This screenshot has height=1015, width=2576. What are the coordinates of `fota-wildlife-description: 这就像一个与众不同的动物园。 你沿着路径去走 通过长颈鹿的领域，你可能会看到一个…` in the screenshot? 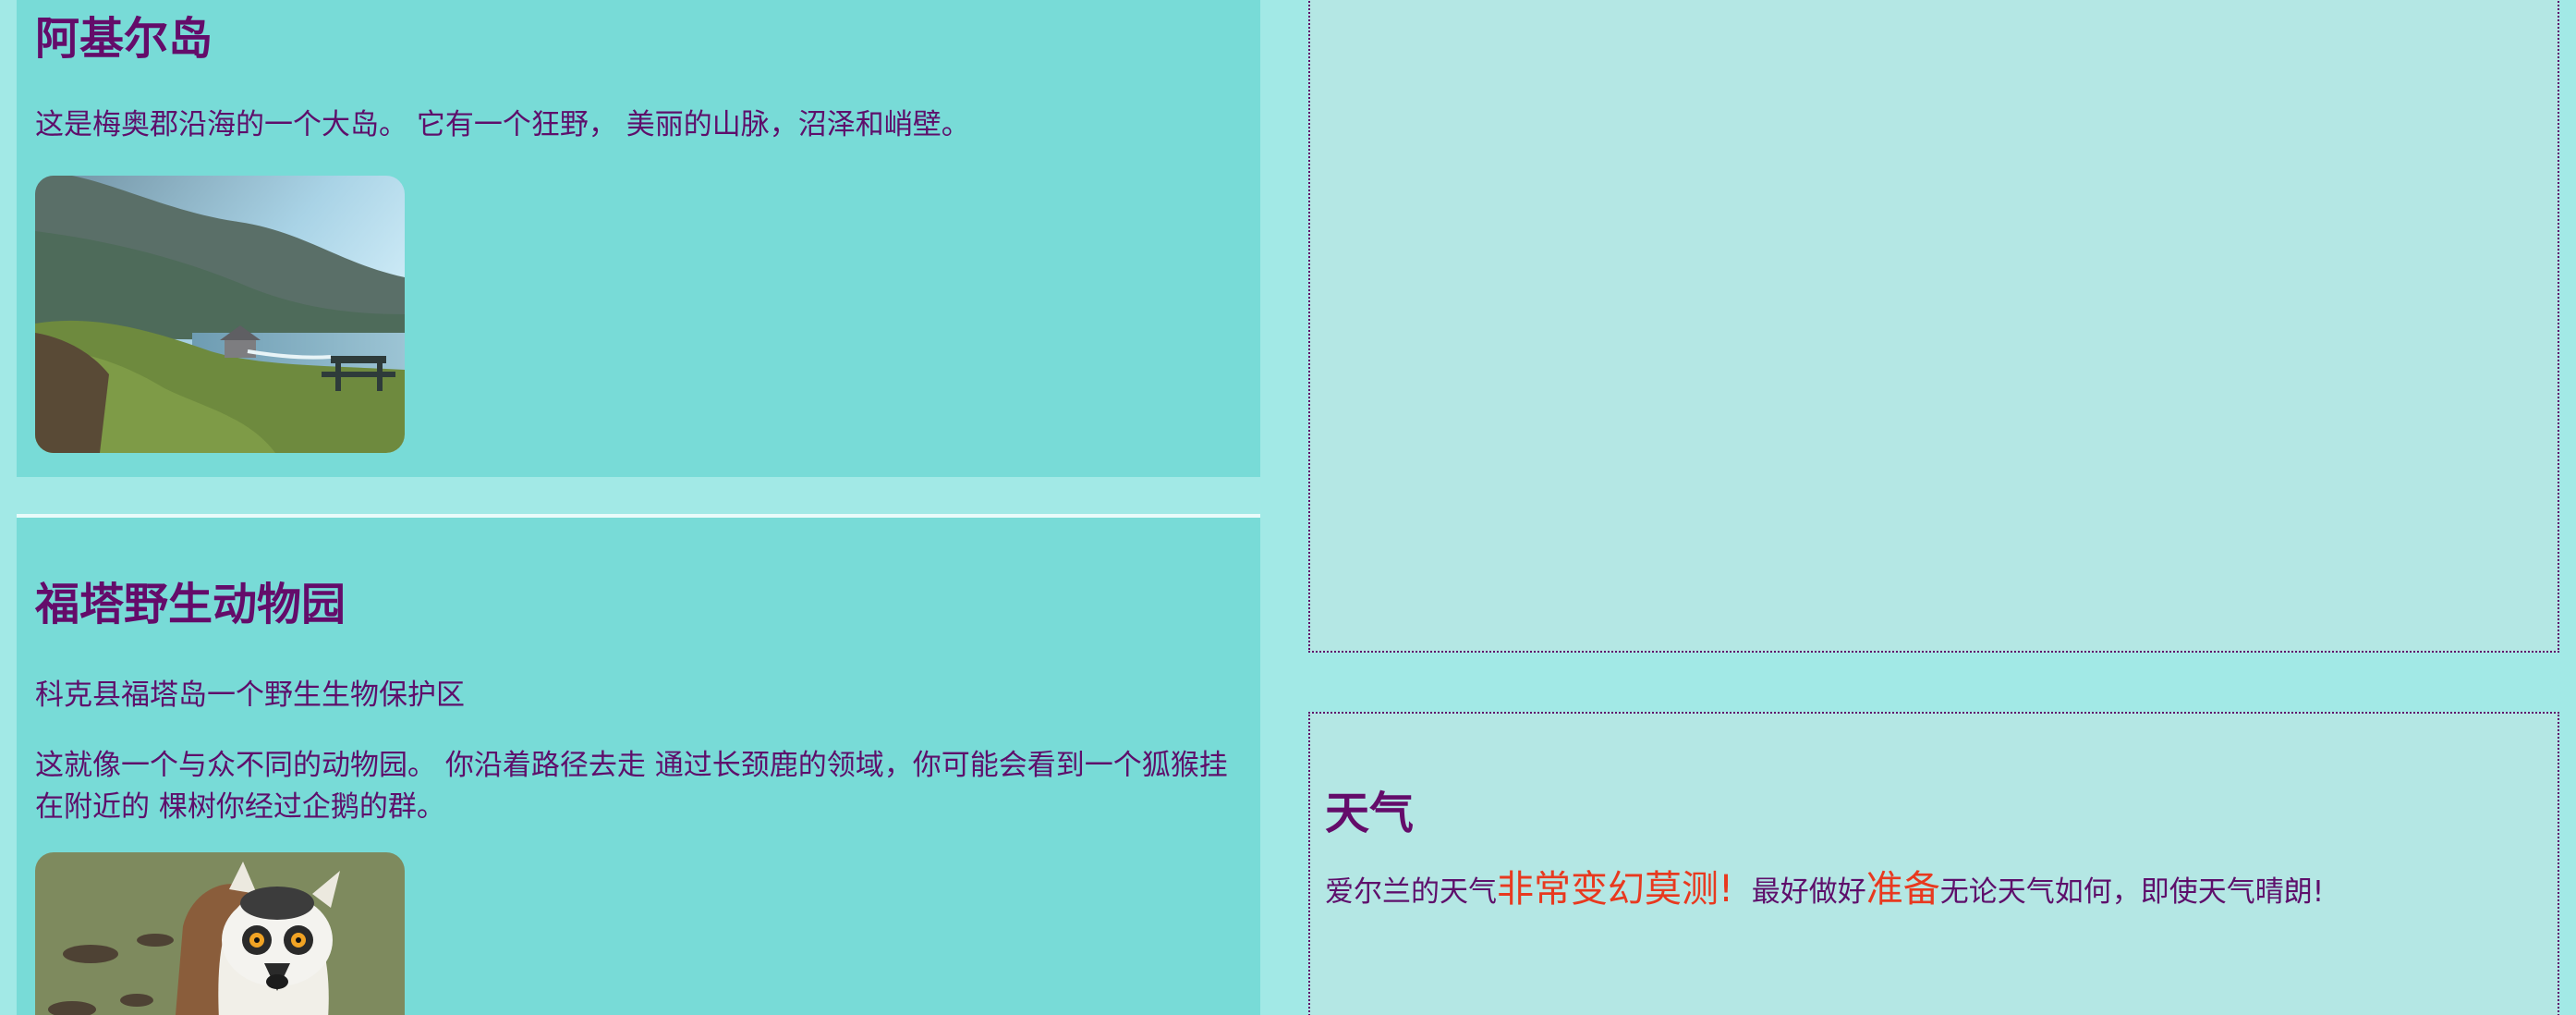 It's located at (631, 787).